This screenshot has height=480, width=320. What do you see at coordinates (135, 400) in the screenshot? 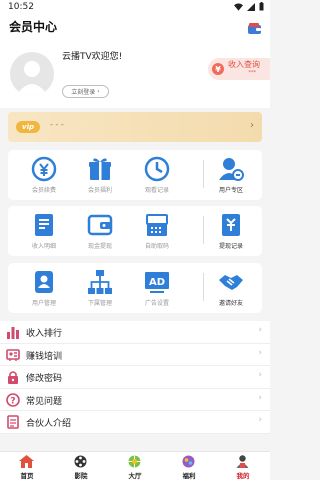
I see `menu-item-faq: ? 常见问题 ›` at bounding box center [135, 400].